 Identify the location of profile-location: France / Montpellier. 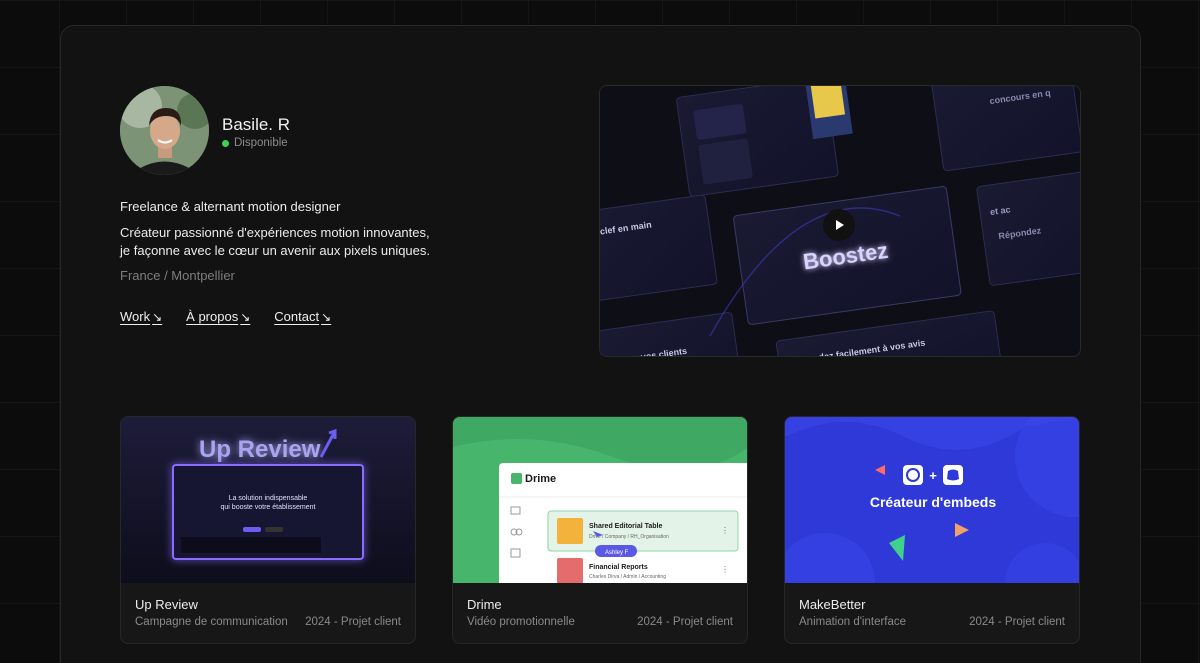
(177, 275).